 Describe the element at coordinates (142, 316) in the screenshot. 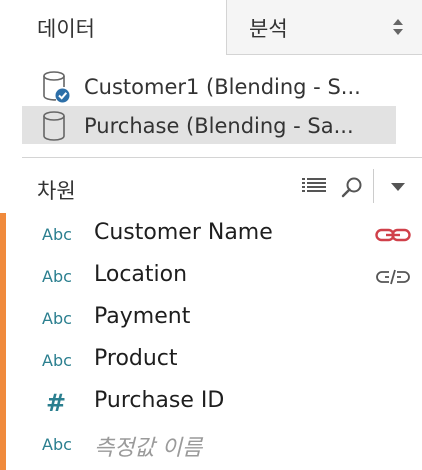

I see `field-name: Payment` at that location.